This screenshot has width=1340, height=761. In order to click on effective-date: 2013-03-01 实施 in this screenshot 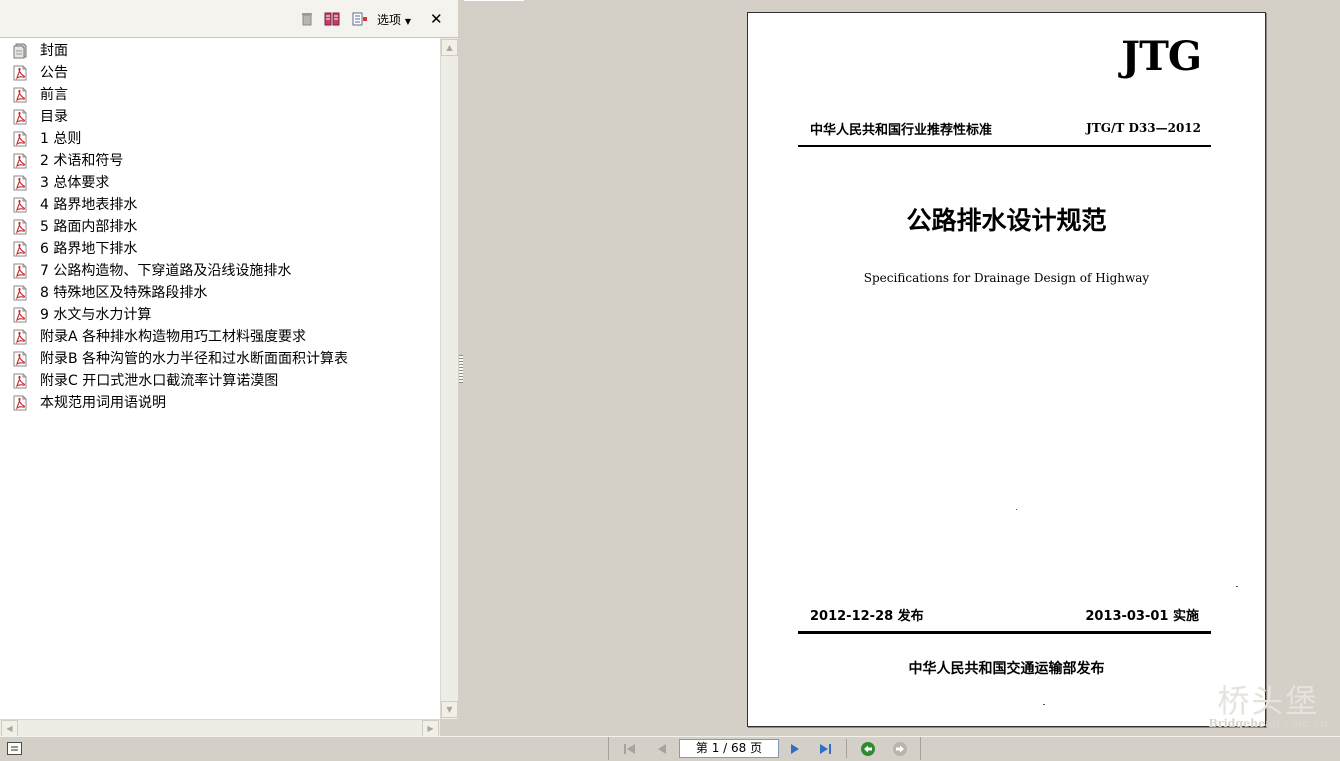, I will do `click(1142, 616)`.